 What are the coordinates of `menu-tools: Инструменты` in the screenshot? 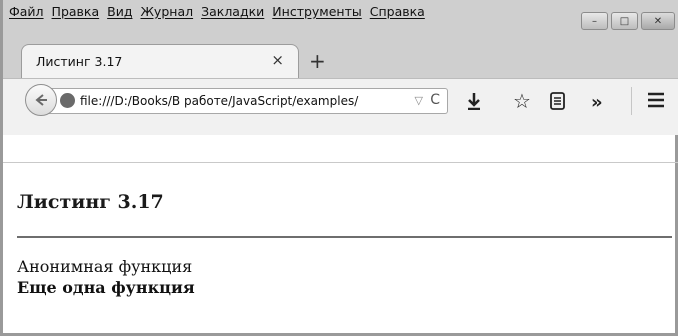 It's located at (316, 13).